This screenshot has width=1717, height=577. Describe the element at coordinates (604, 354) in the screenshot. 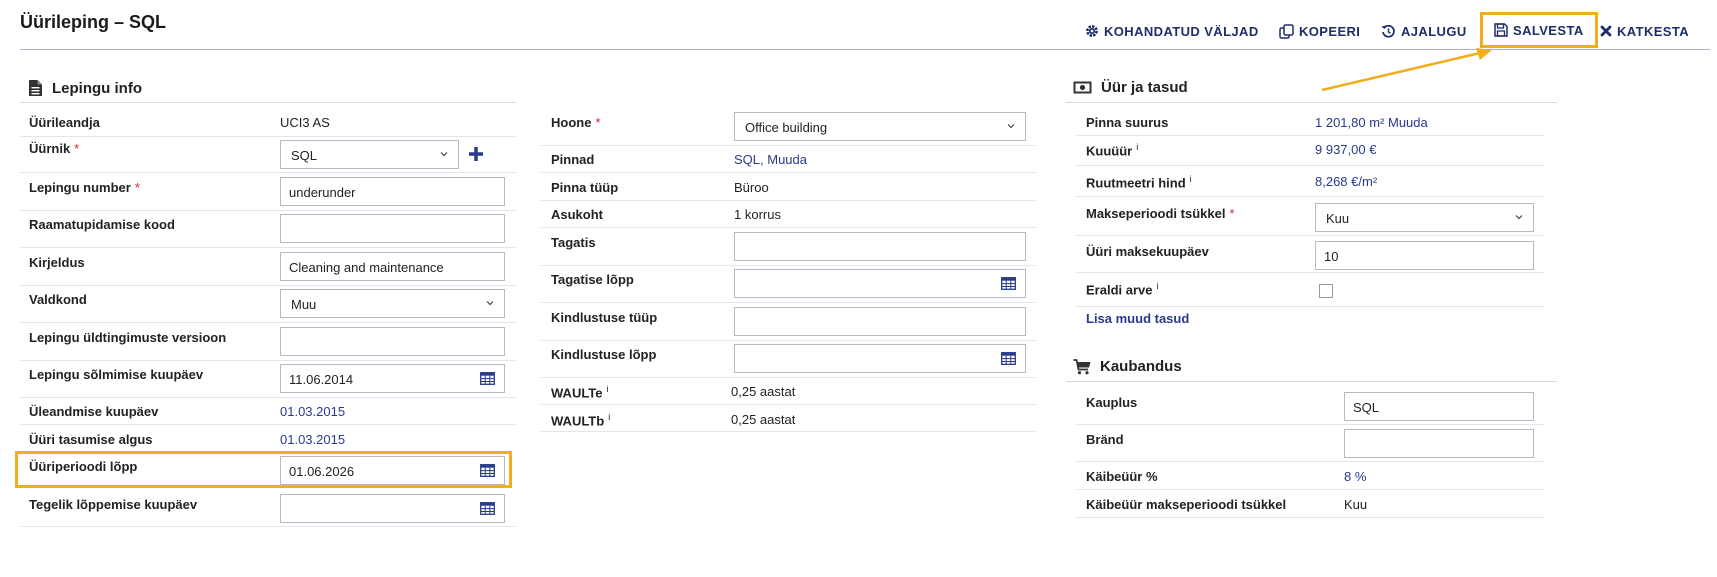

I see `insurance-end-label: Kindlustuse lõpp` at that location.